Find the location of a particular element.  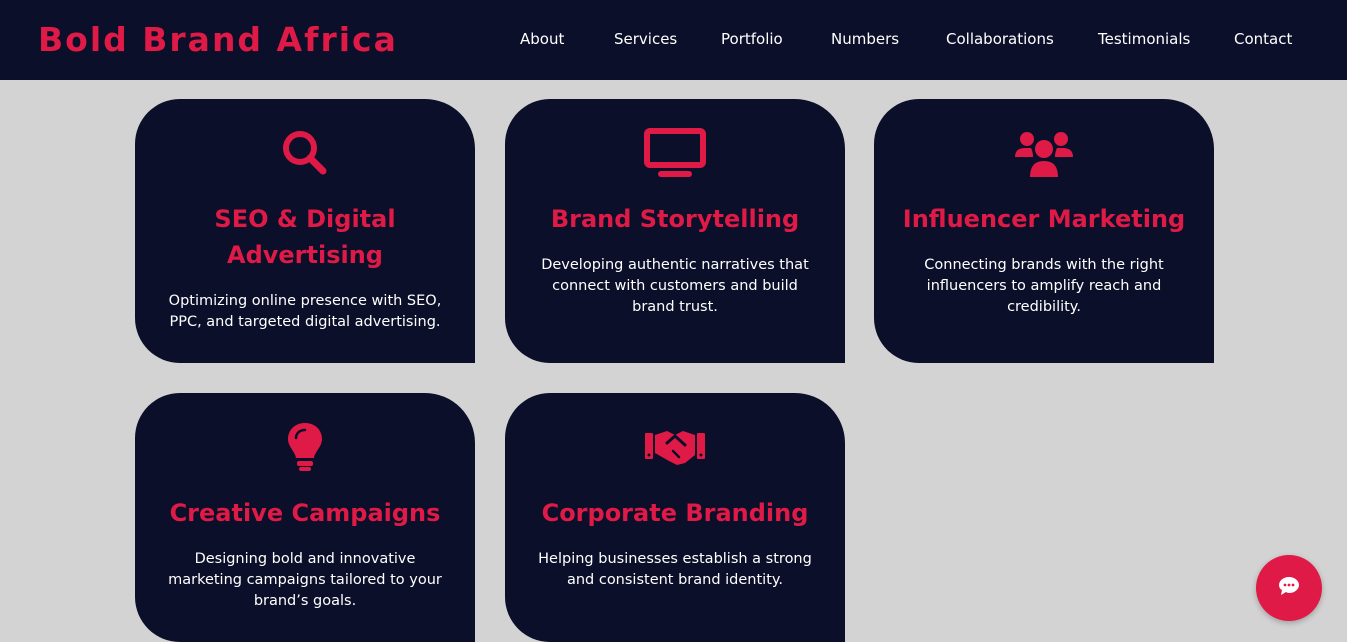

nav-link-contact: Contact is located at coordinates (1263, 39).